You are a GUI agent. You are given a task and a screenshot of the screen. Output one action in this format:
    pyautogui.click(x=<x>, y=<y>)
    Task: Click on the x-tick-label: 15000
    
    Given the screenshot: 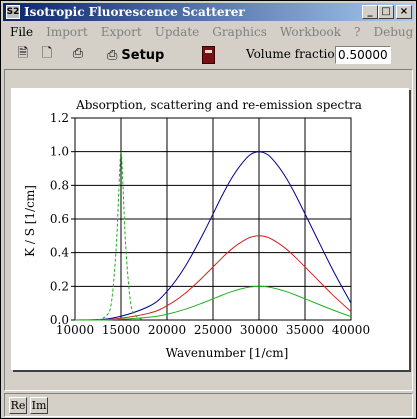 What is the action you would take?
    pyautogui.click(x=121, y=330)
    